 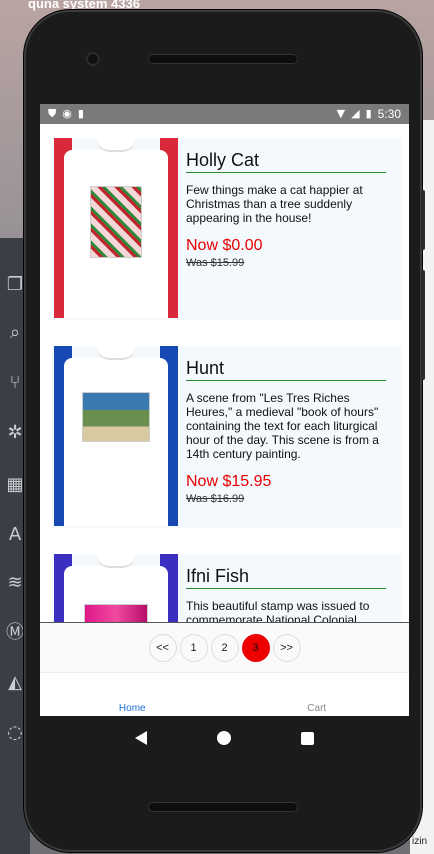 I want to click on tab-cart: Cart, so click(x=317, y=694).